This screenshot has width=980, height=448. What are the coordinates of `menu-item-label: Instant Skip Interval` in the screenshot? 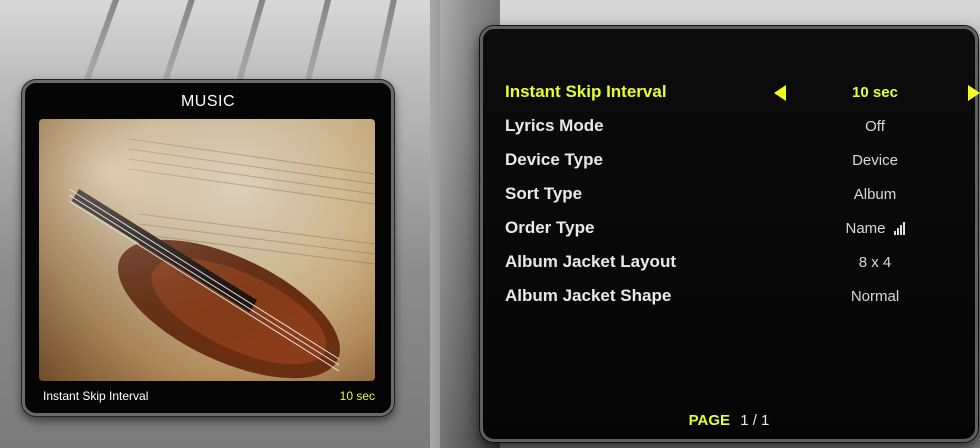 It's located at (586, 91).